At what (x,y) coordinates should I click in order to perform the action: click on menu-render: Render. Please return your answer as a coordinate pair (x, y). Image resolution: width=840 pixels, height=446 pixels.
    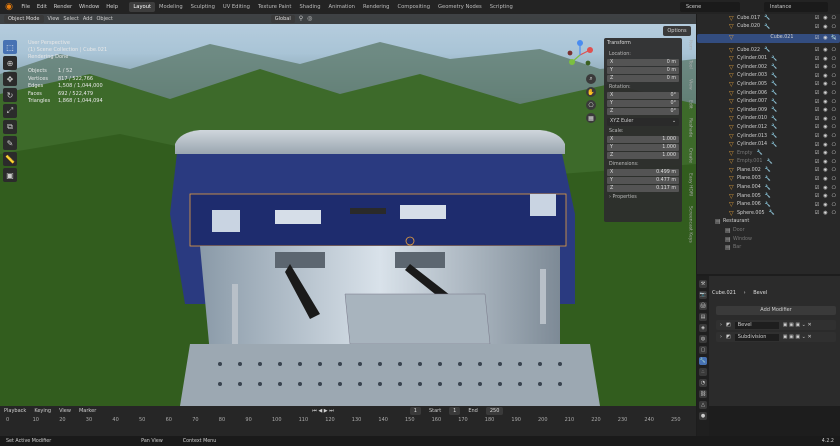
    Looking at the image, I should click on (62, 7).